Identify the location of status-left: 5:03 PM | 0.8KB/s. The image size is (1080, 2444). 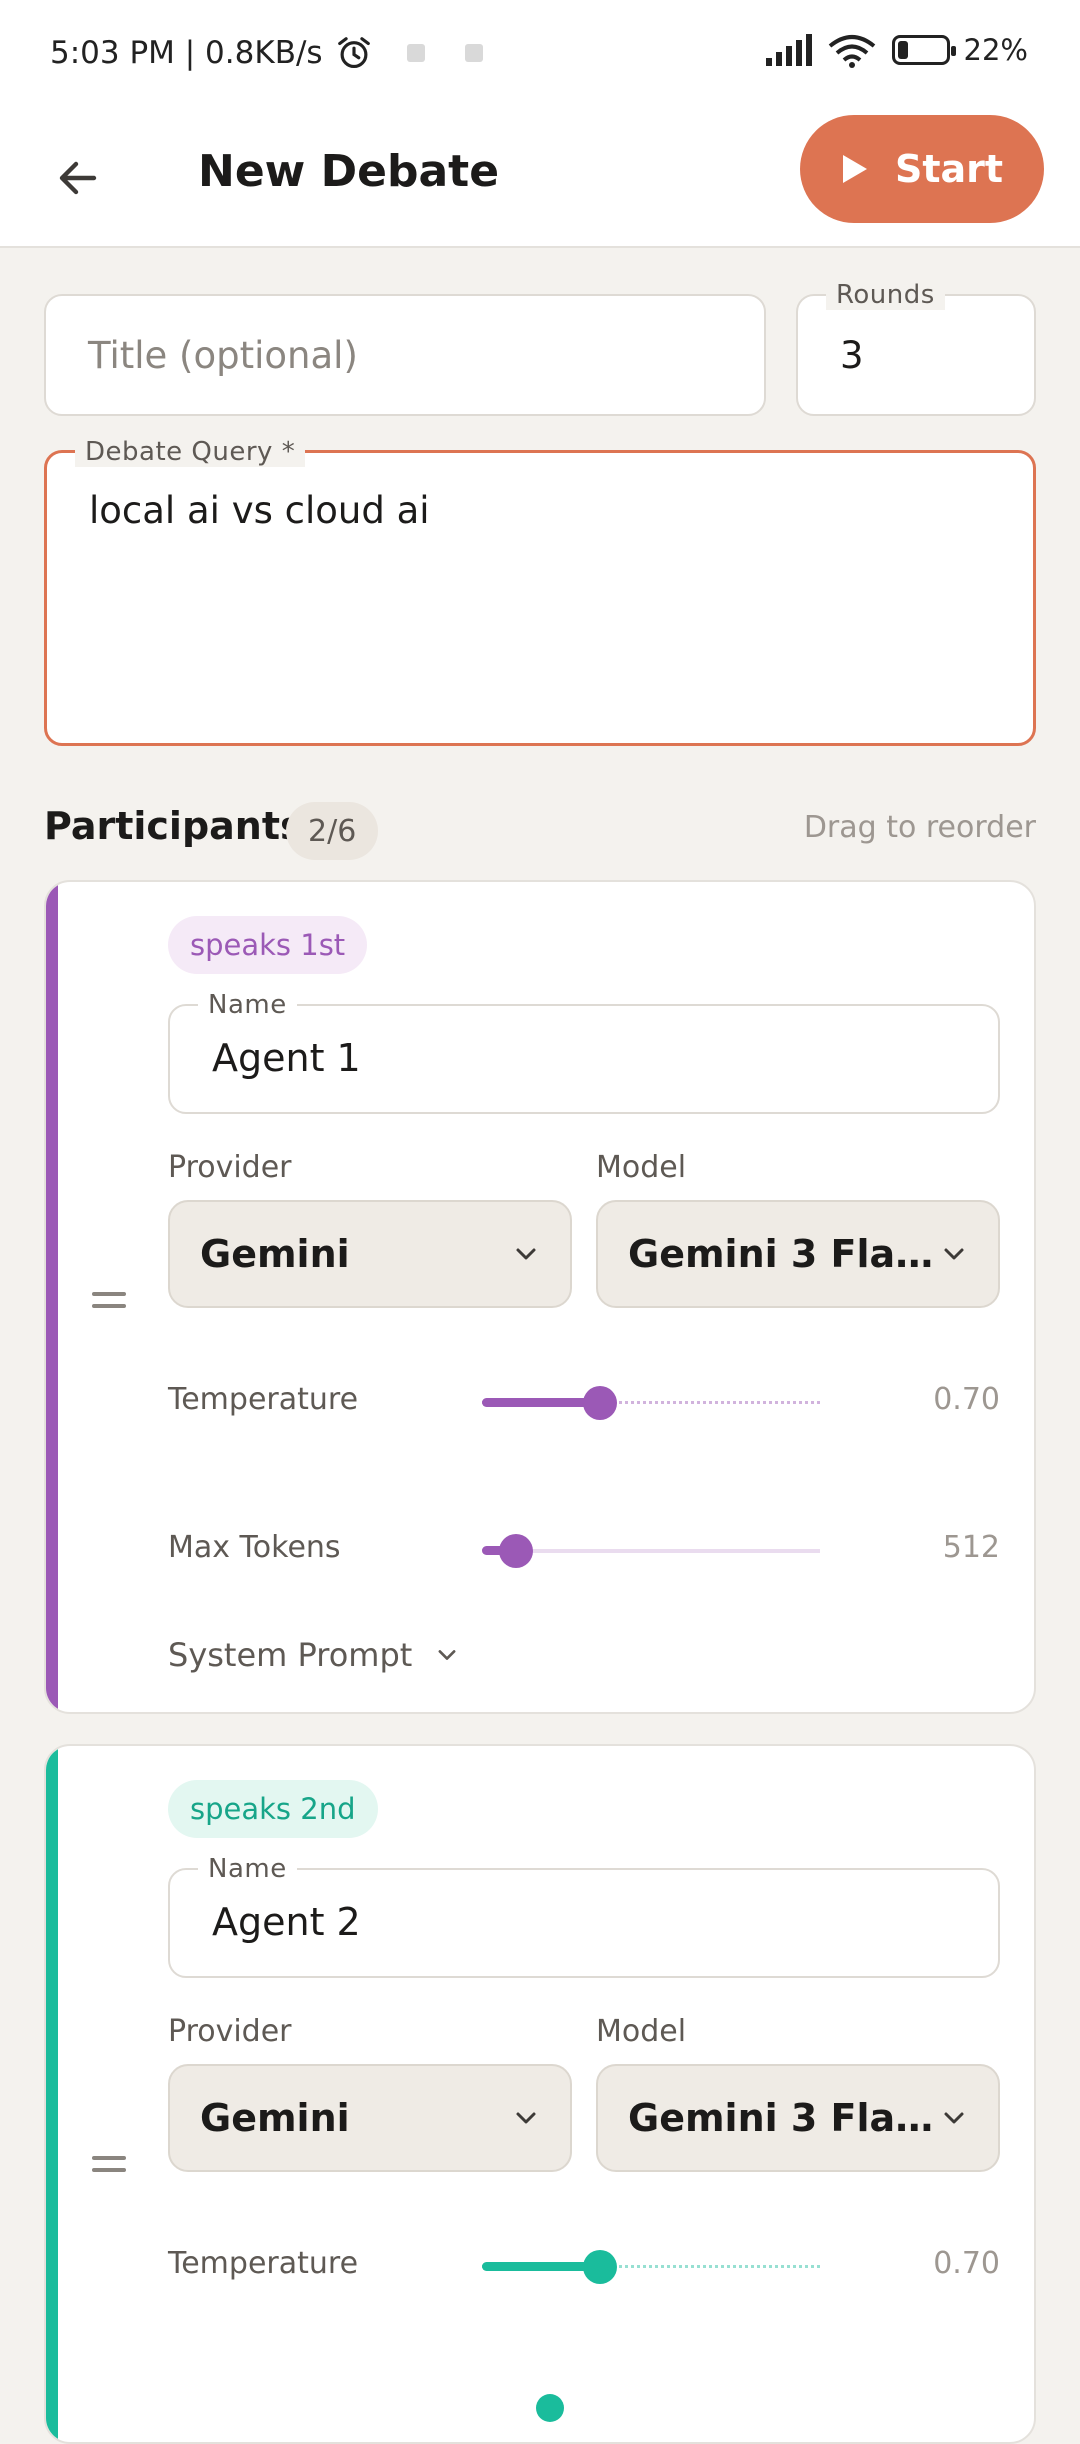
(266, 53).